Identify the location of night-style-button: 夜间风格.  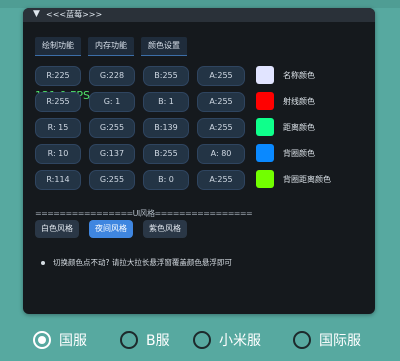
(111, 229).